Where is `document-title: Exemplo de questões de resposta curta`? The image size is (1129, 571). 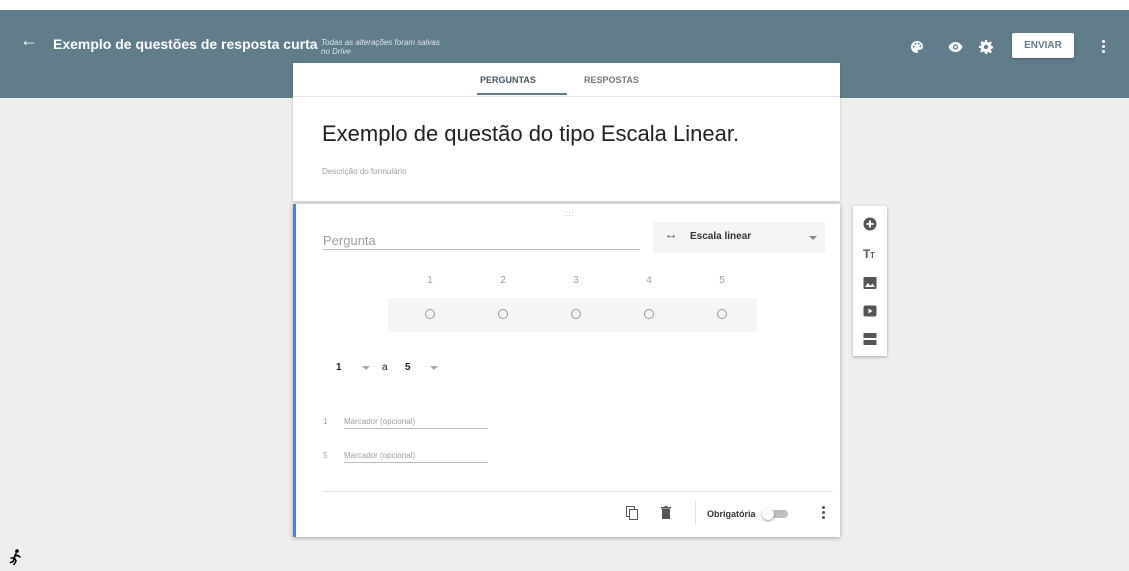 document-title: Exemplo de questões de resposta curta is located at coordinates (185, 44).